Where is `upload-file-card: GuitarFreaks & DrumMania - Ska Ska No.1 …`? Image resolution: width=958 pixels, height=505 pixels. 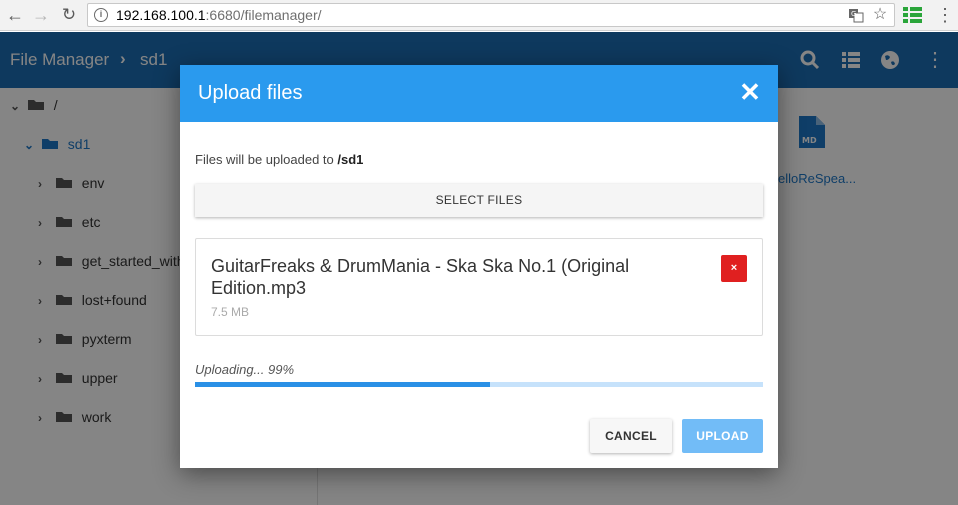
upload-file-card: GuitarFreaks & DrumMania - Ska Ska No.1 … is located at coordinates (479, 287).